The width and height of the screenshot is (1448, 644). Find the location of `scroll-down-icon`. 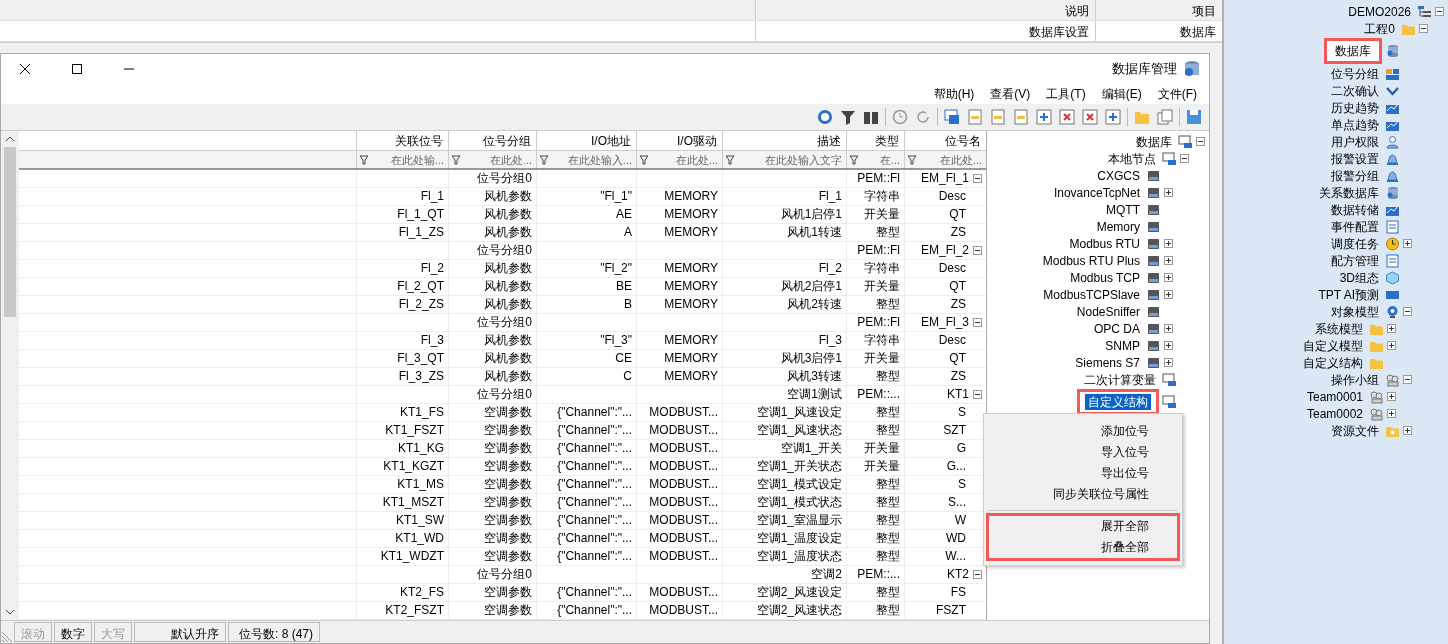

scroll-down-icon is located at coordinates (10, 612).